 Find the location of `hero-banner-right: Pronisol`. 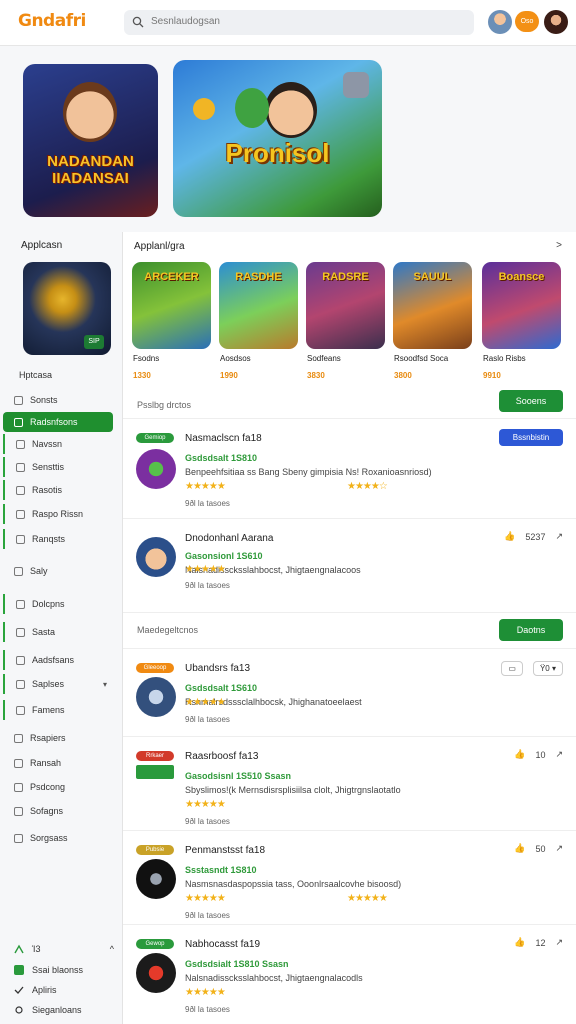

hero-banner-right: Pronisol is located at coordinates (277, 138).